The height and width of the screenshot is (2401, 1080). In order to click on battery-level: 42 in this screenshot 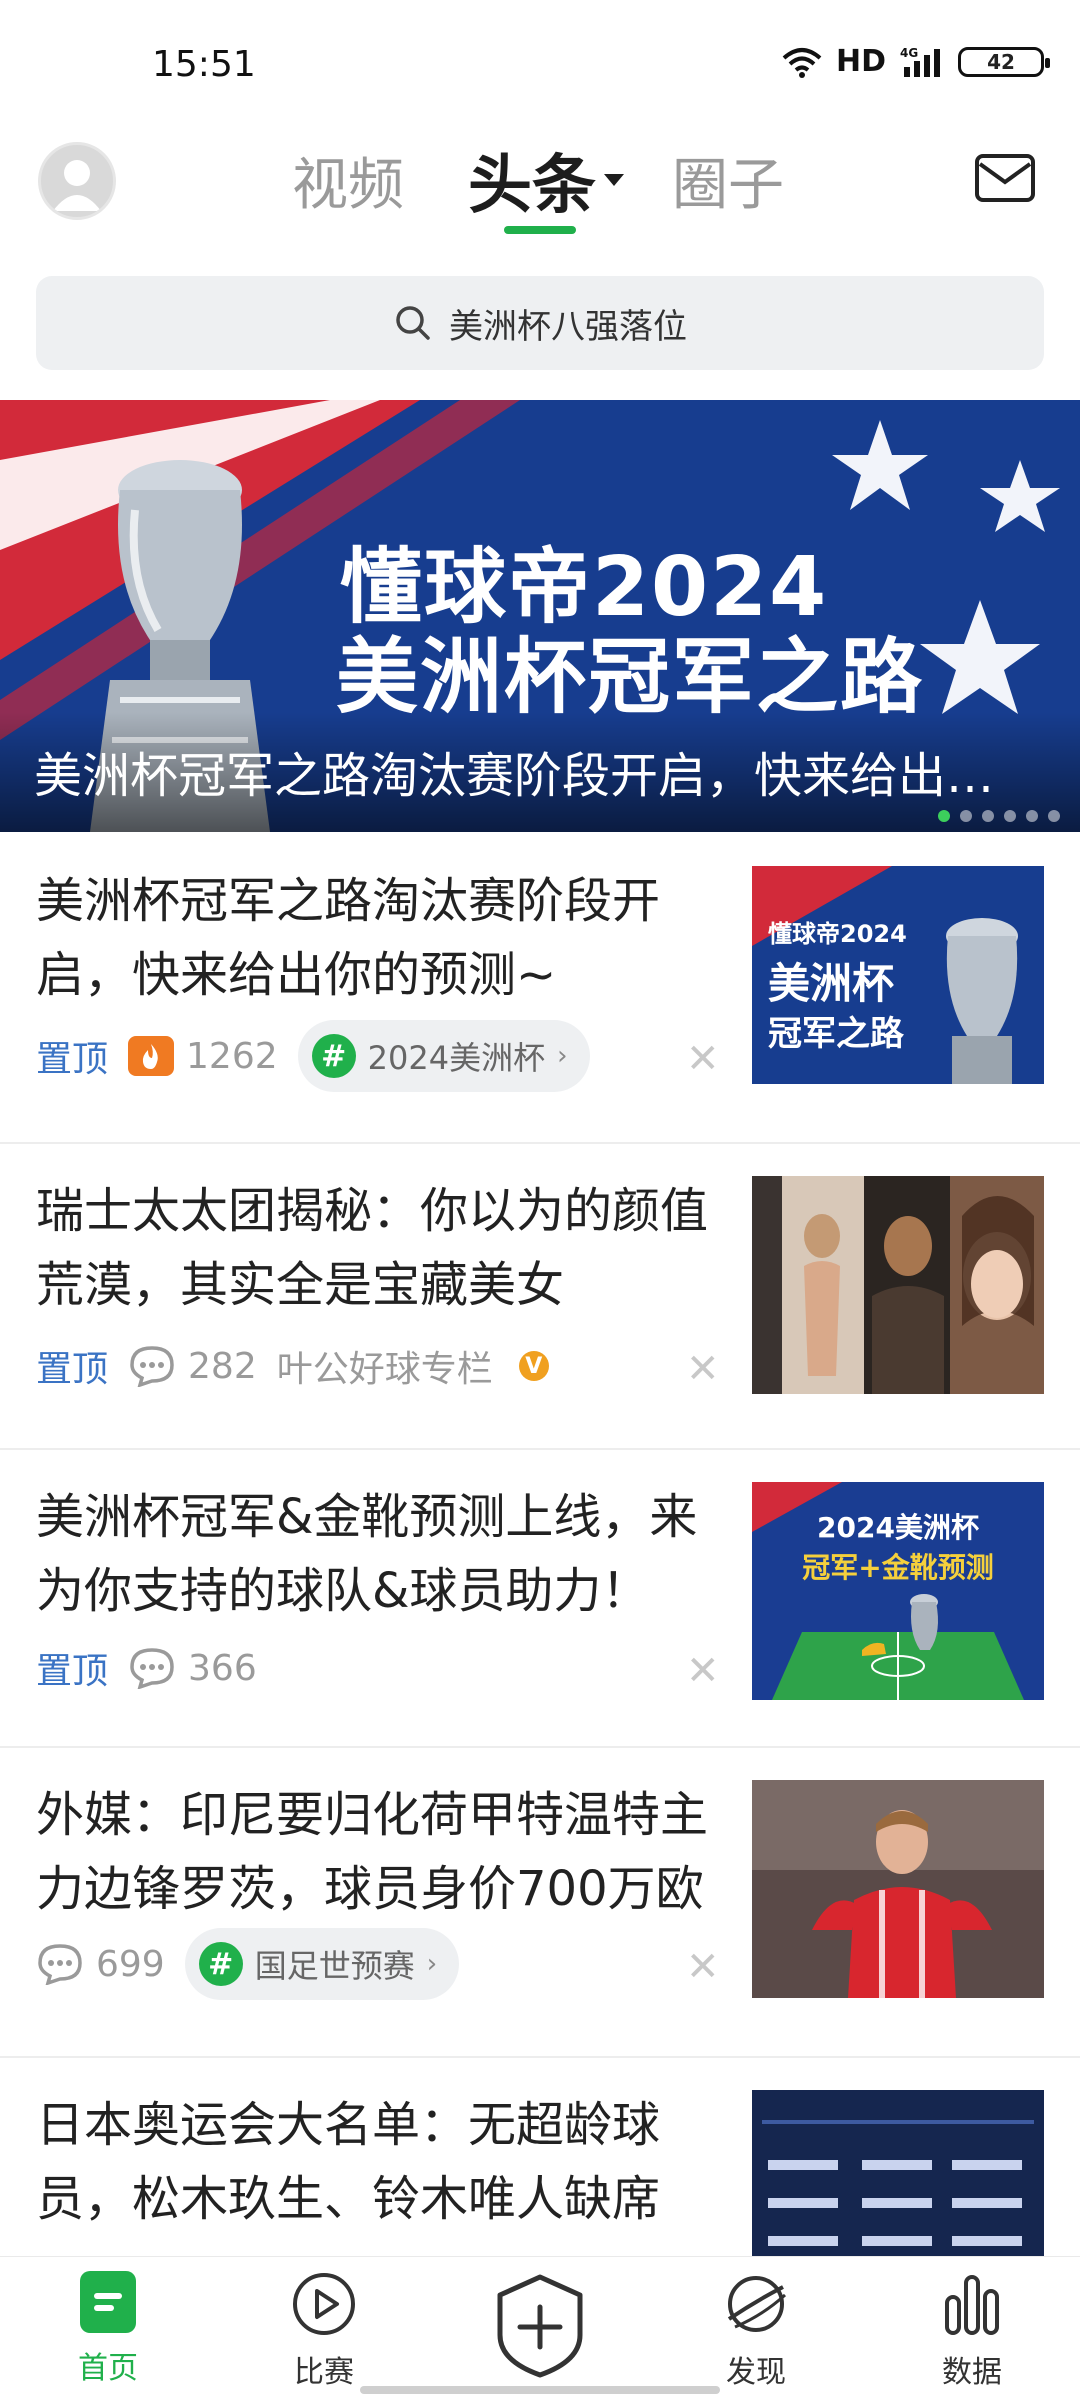, I will do `click(1001, 61)`.